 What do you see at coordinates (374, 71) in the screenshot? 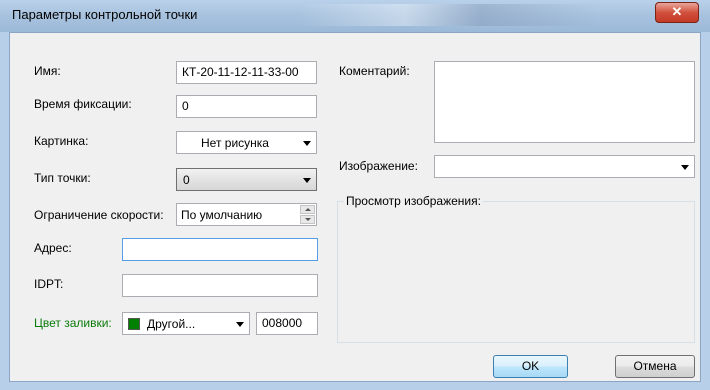
I see `comment-label: Коментарий:` at bounding box center [374, 71].